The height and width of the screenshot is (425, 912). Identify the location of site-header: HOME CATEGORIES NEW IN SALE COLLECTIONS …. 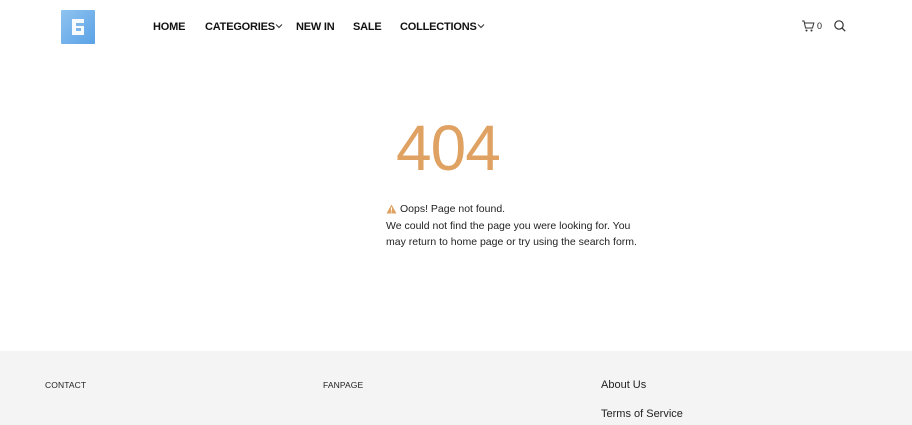
(456, 28).